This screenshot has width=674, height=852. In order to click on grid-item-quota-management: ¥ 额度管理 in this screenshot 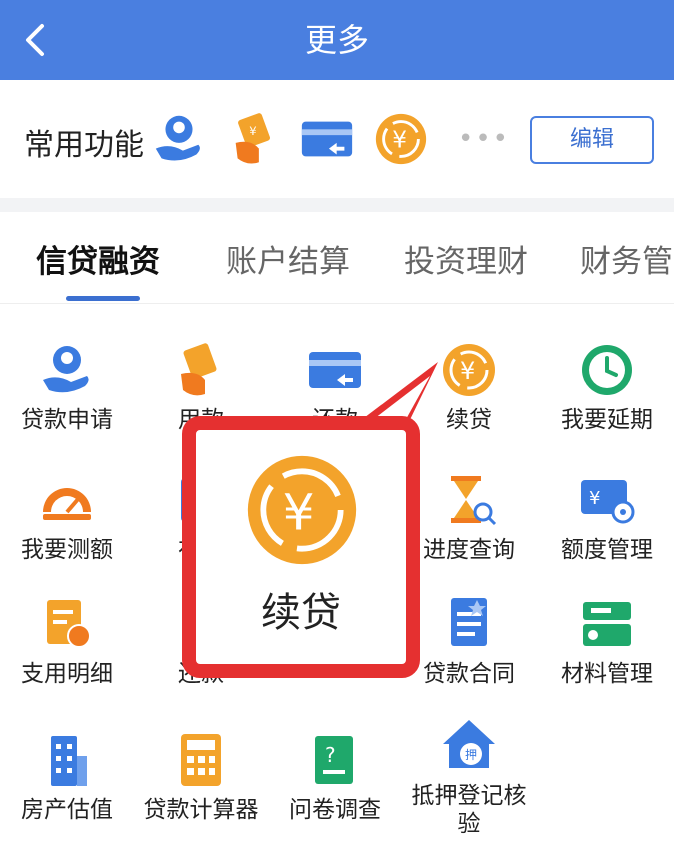, I will do `click(607, 517)`.